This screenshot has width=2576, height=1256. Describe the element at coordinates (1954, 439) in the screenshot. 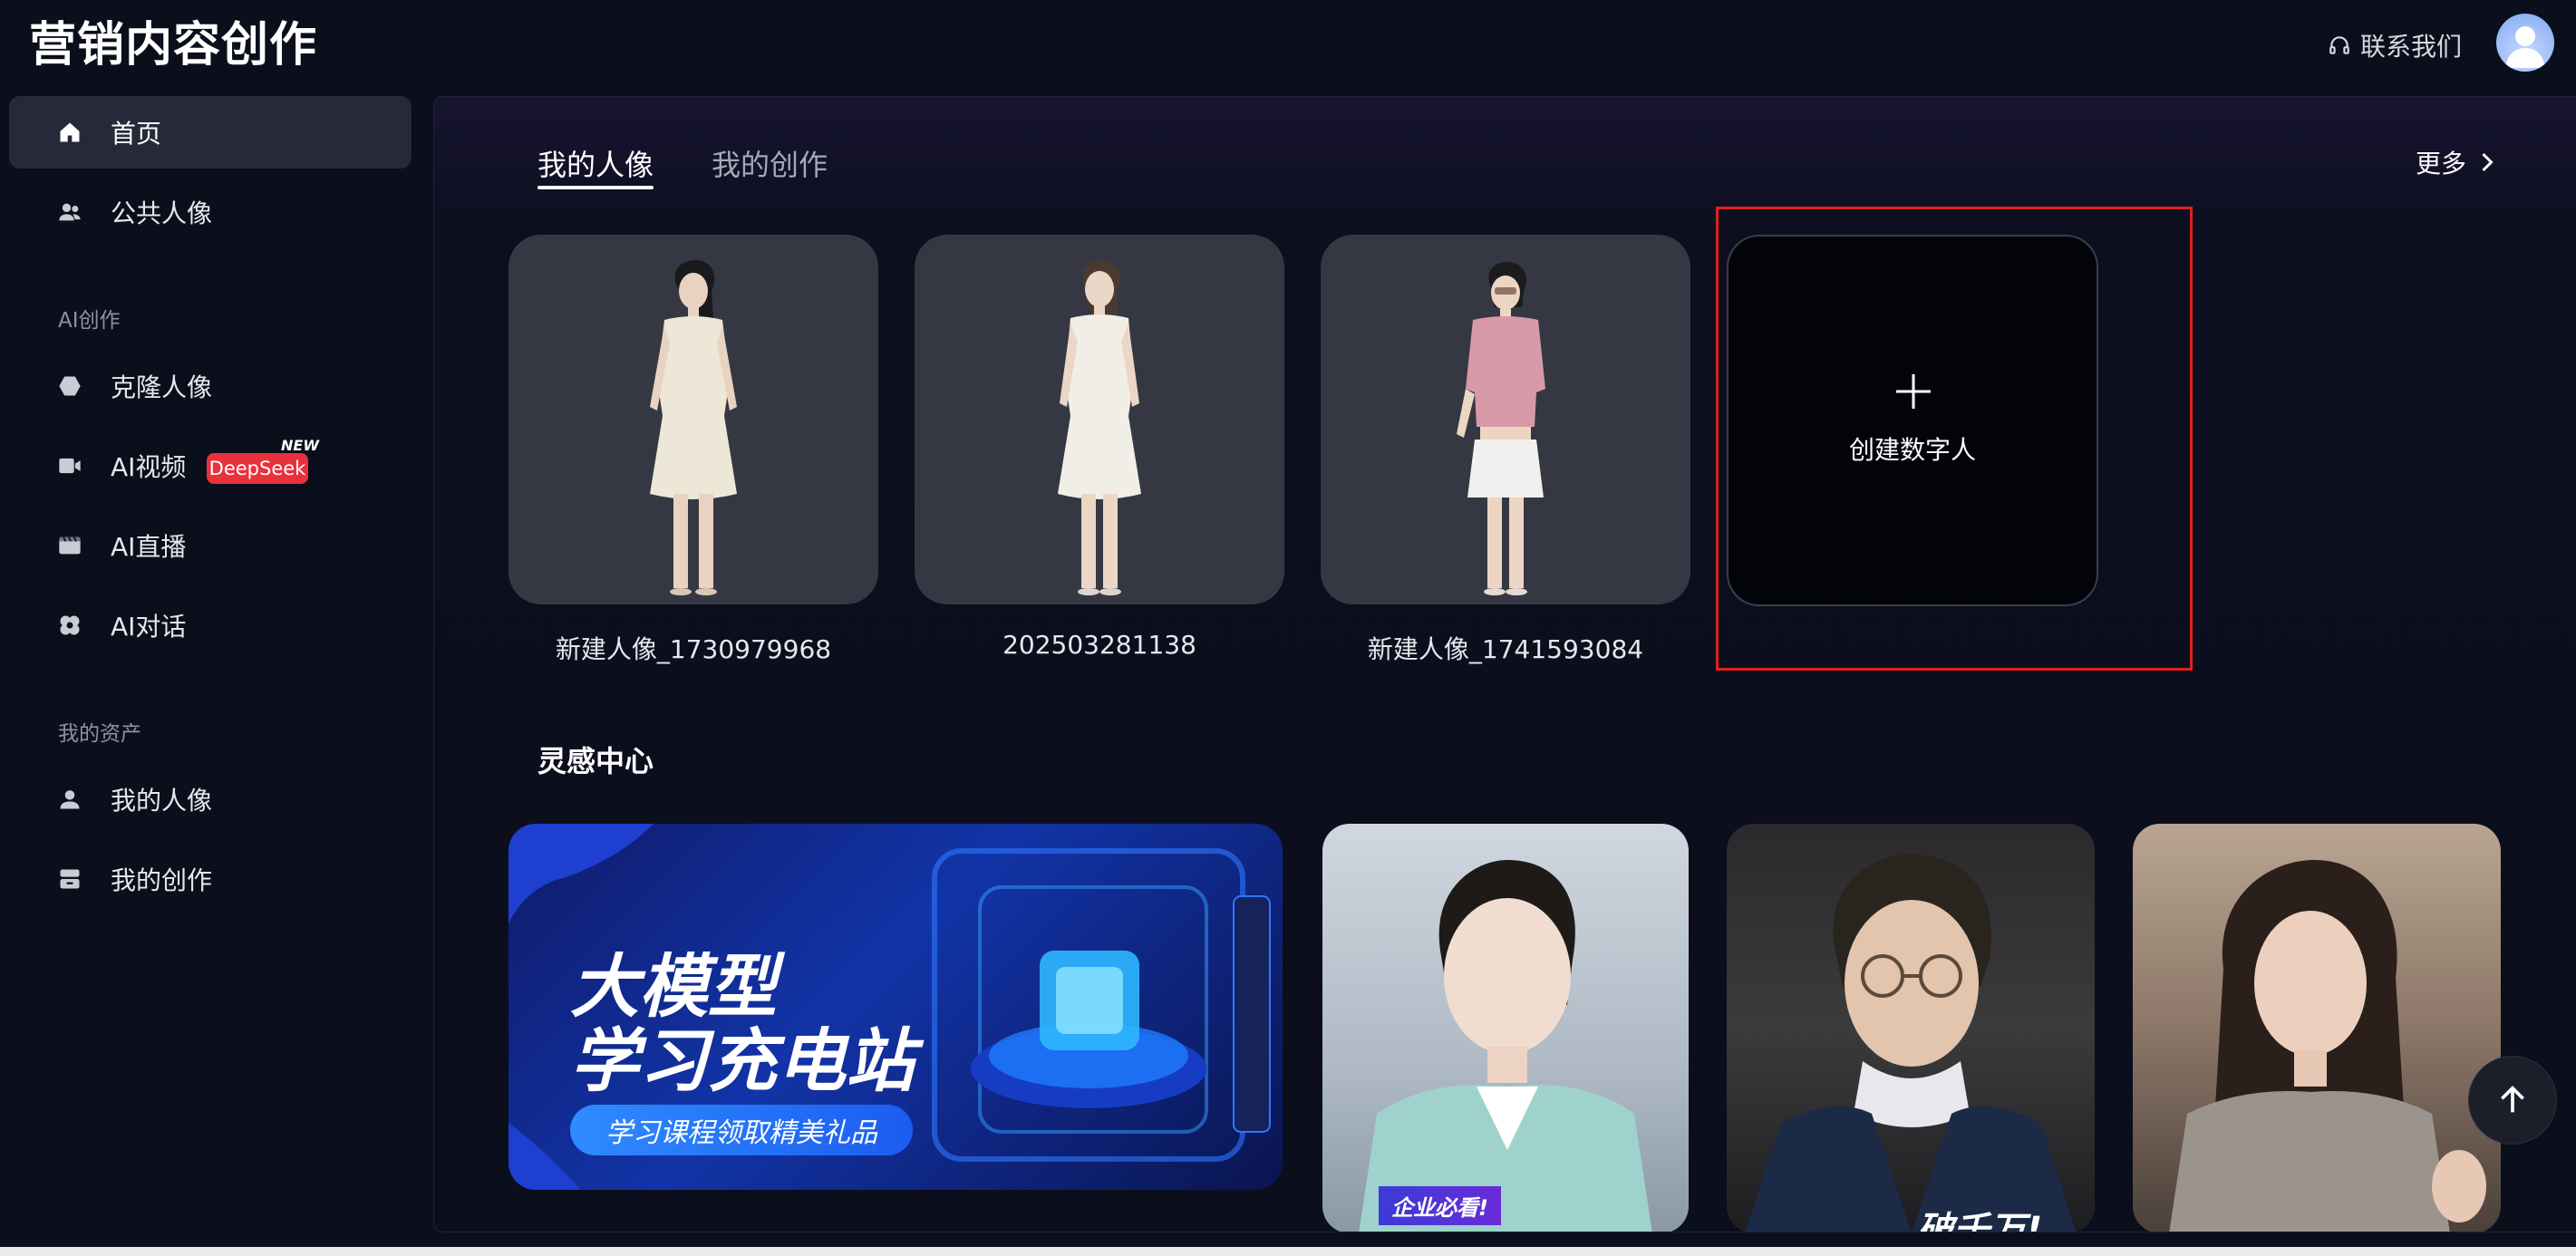

I see `highlight-annotation-box` at that location.